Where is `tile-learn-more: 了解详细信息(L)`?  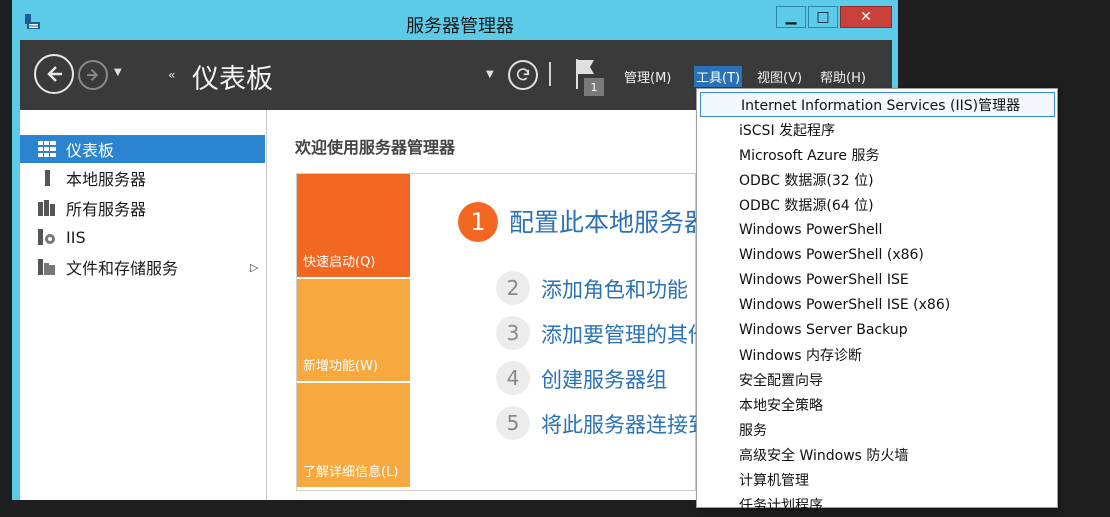 tile-learn-more: 了解详细信息(L) is located at coordinates (353, 435).